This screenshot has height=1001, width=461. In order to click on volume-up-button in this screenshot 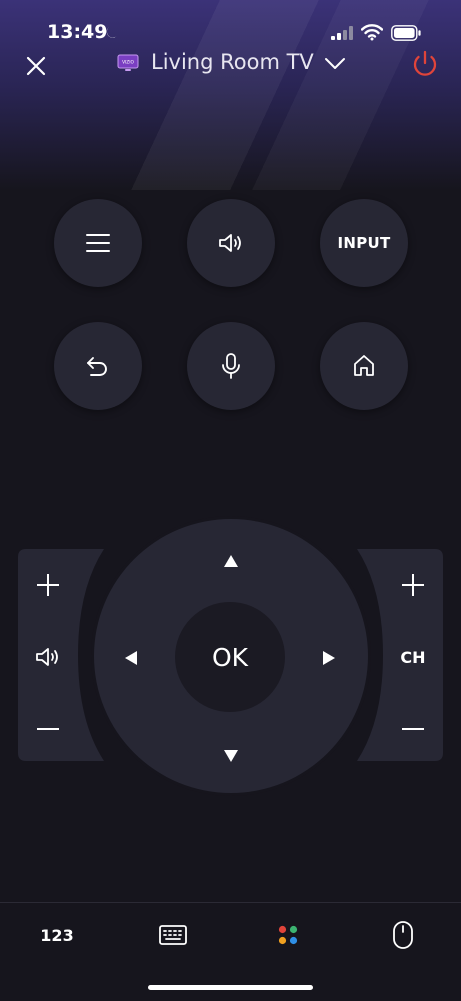, I will do `click(48, 585)`.